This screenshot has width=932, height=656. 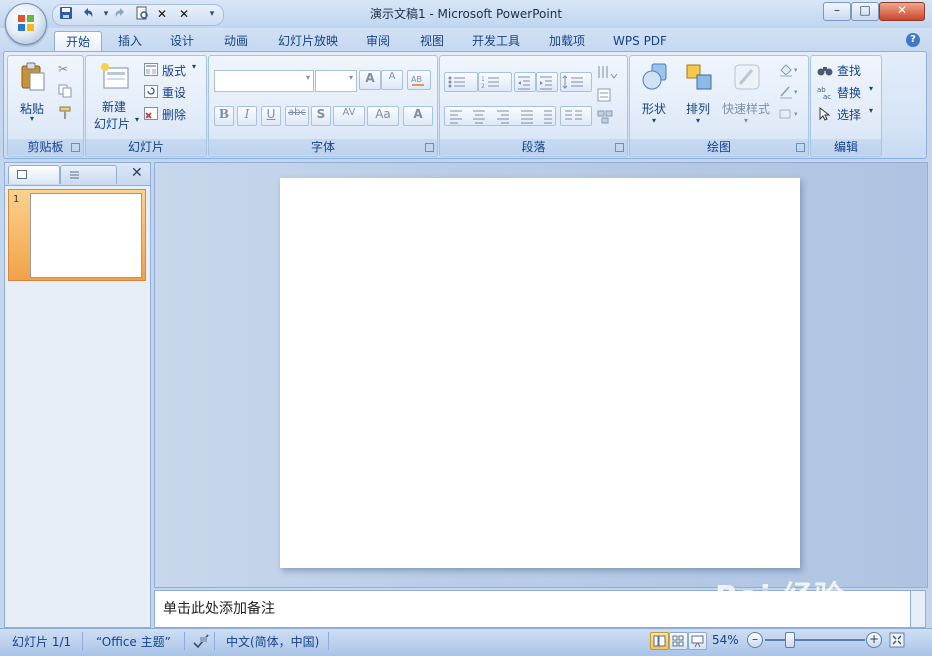 I want to click on clipboard-dialog-launcher-icon, so click(x=75, y=147).